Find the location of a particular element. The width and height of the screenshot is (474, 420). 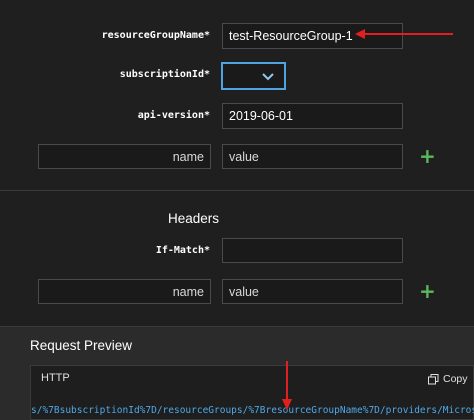

headers-title: Headers is located at coordinates (194, 218).